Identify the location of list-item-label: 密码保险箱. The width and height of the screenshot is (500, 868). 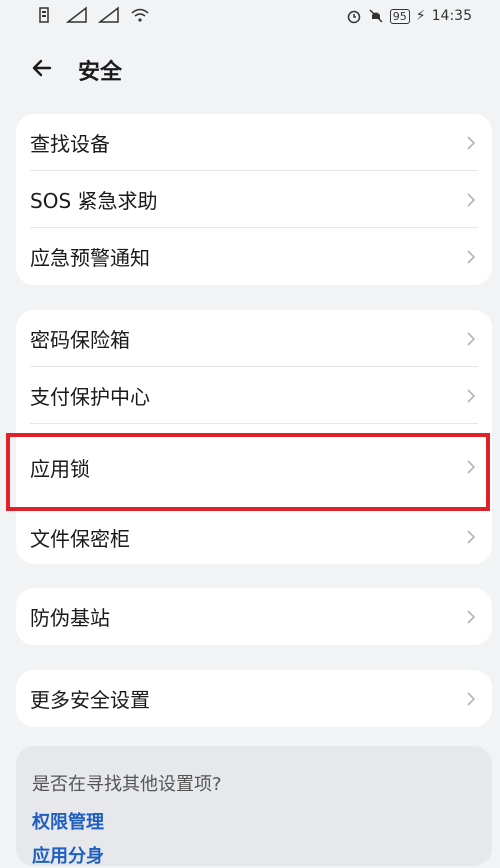
(80, 340).